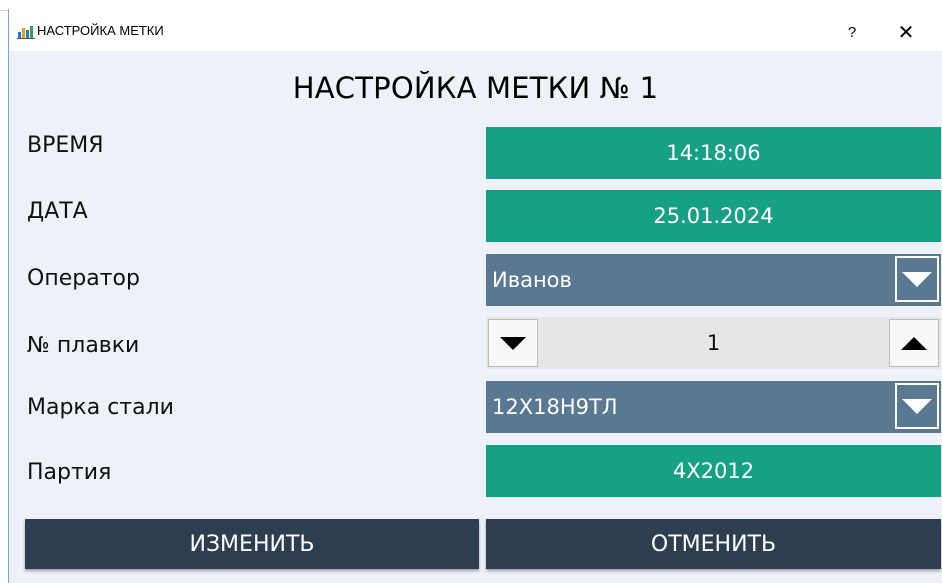  I want to click on operator-dropdown-button, so click(917, 279).